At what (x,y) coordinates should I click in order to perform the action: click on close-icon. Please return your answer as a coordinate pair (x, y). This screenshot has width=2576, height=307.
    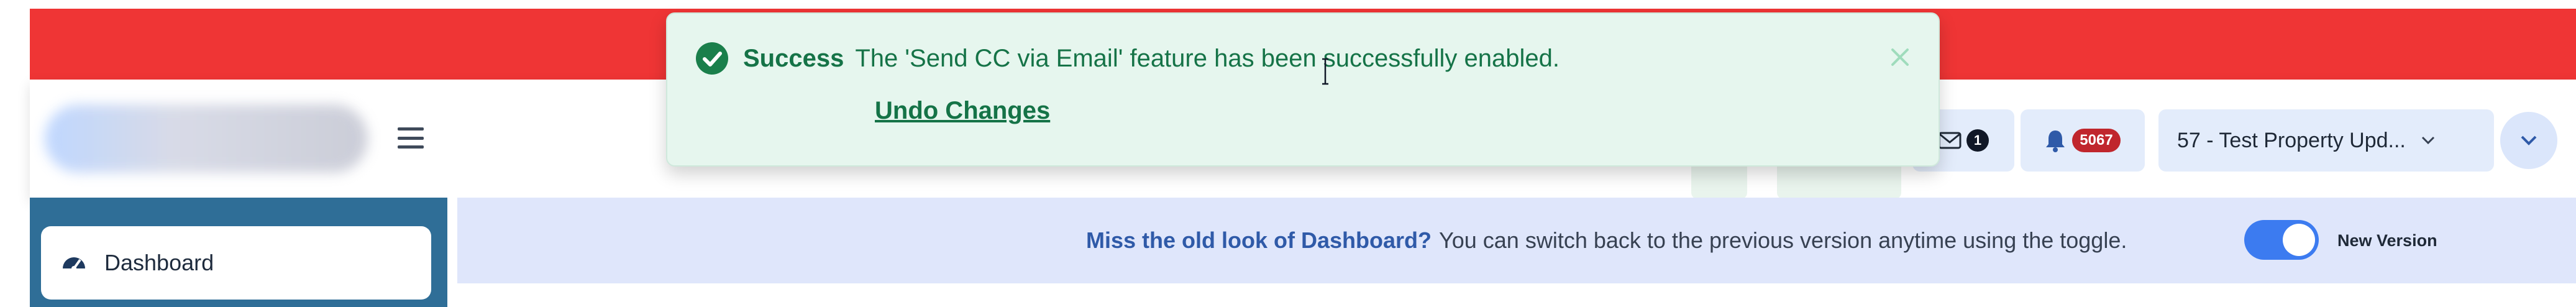
    Looking at the image, I should click on (1900, 58).